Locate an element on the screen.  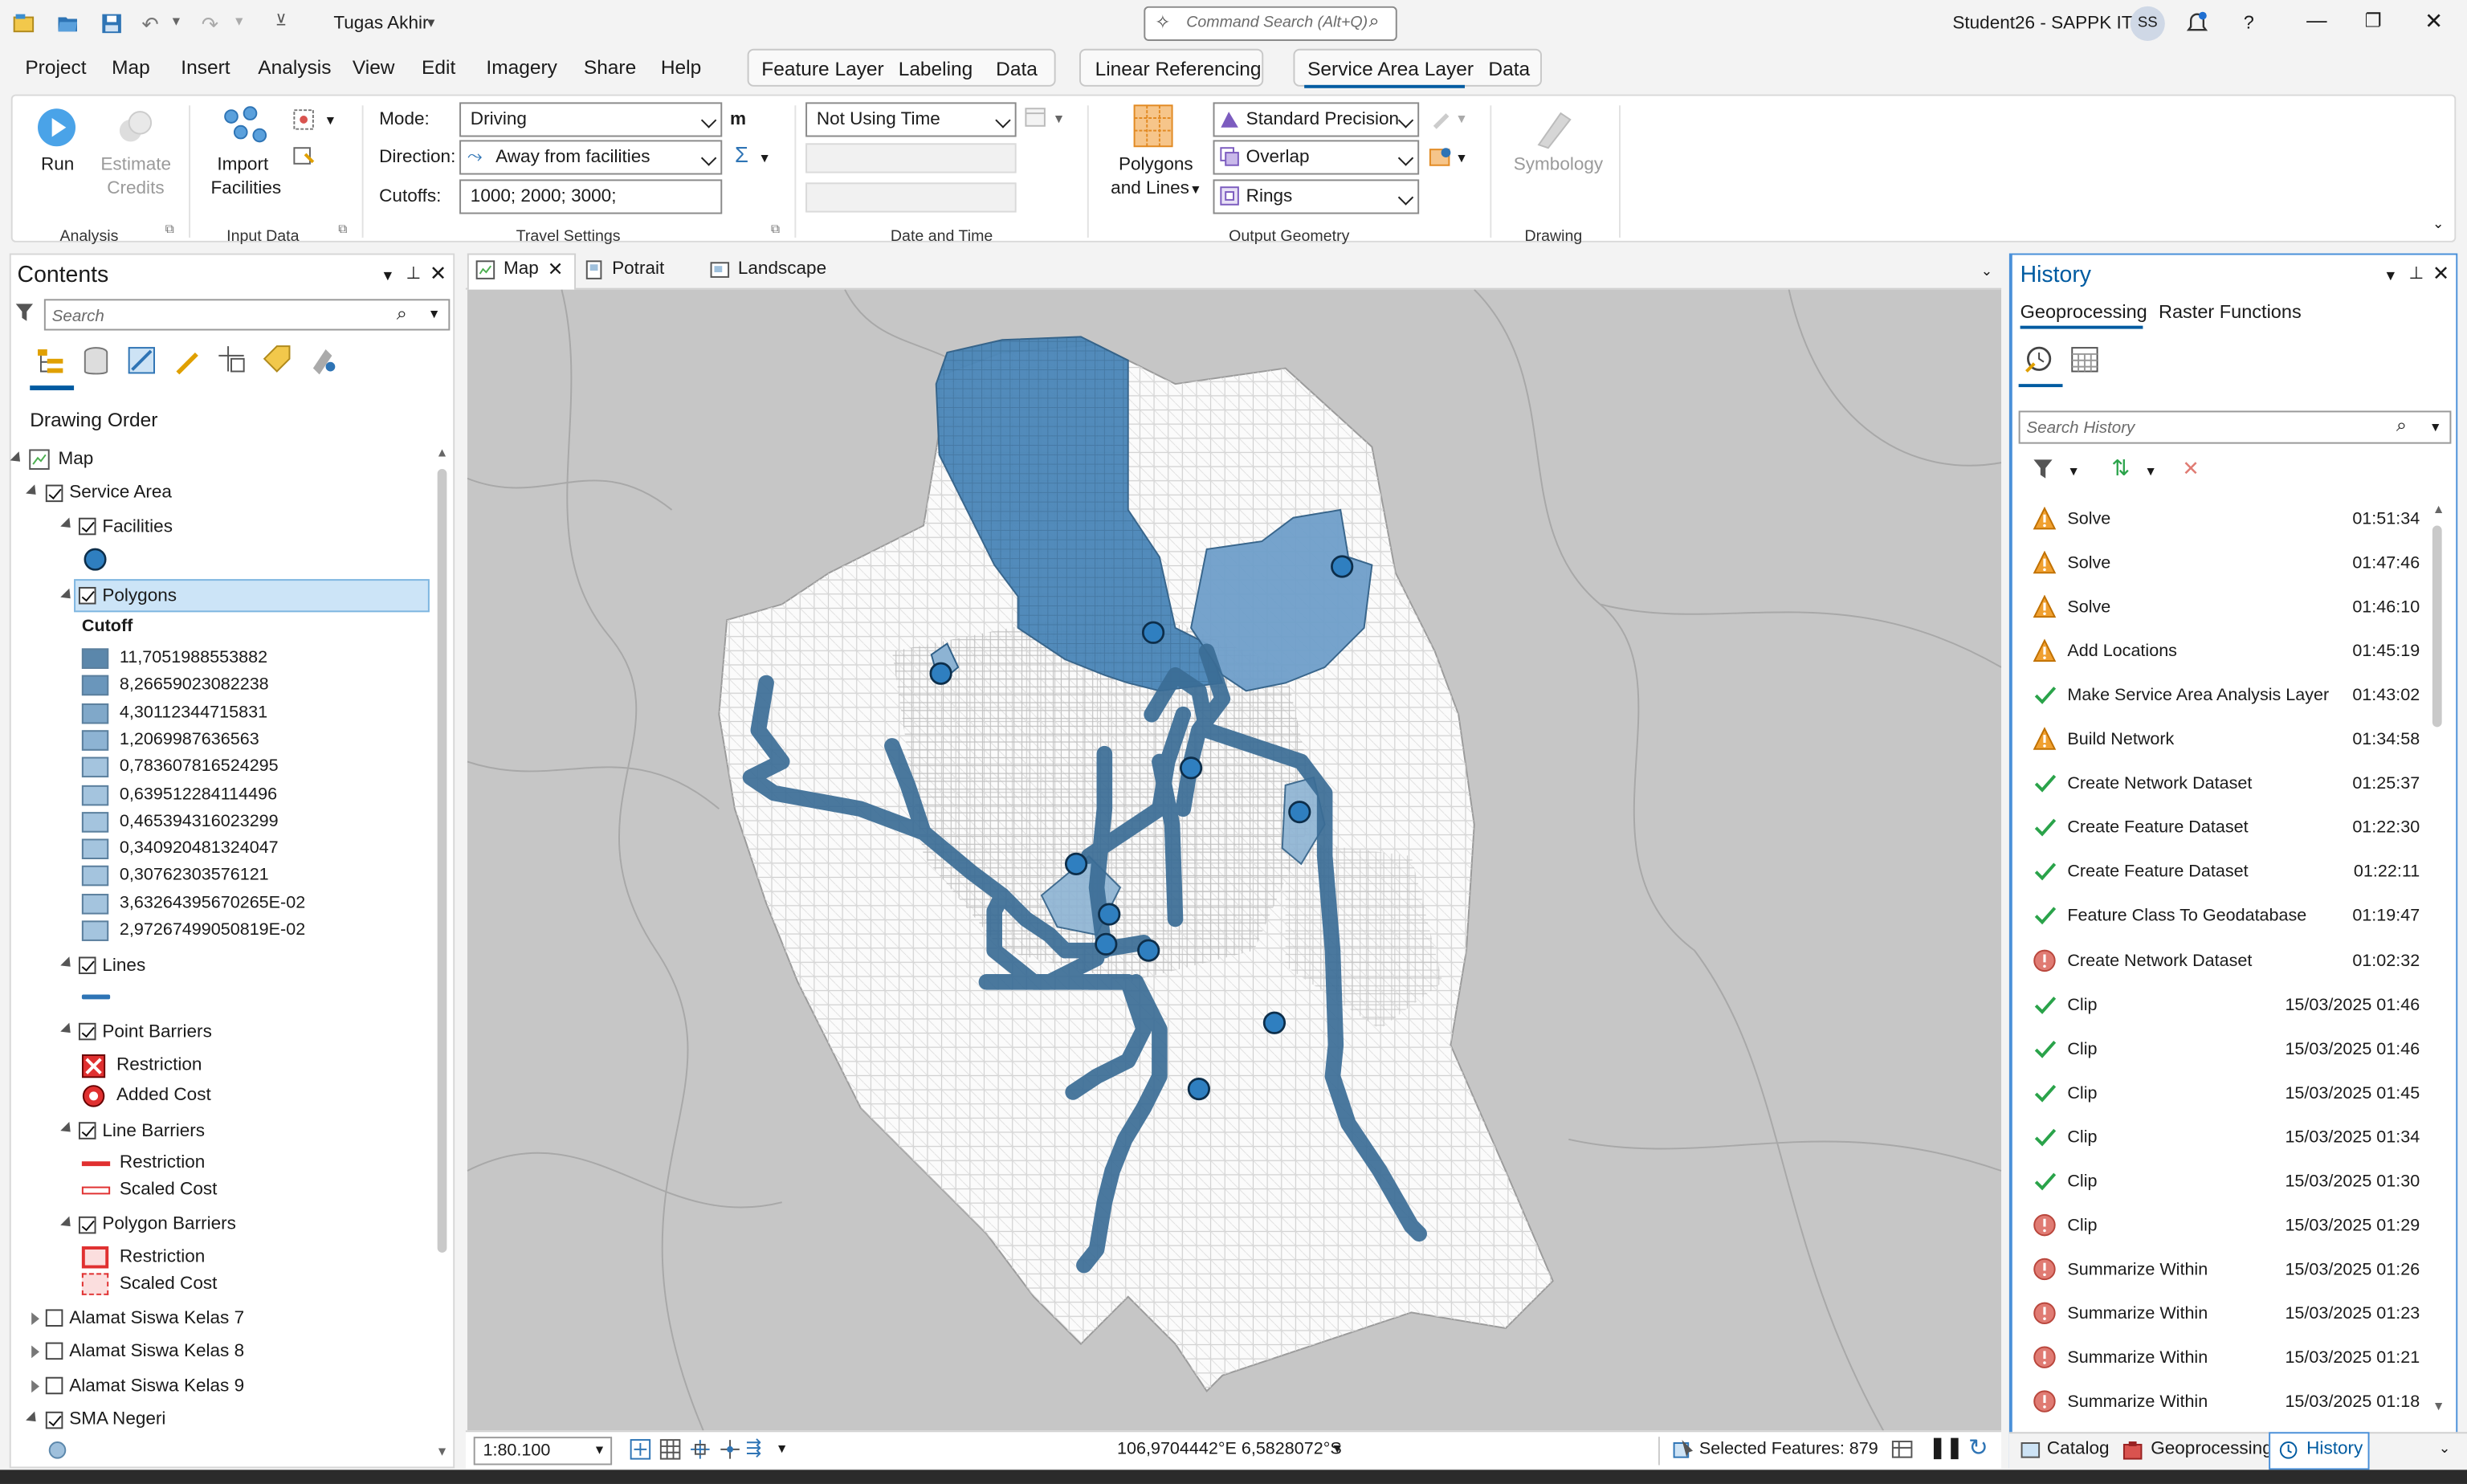
time-type-dropdown: Not Using Time is located at coordinates (911, 119).